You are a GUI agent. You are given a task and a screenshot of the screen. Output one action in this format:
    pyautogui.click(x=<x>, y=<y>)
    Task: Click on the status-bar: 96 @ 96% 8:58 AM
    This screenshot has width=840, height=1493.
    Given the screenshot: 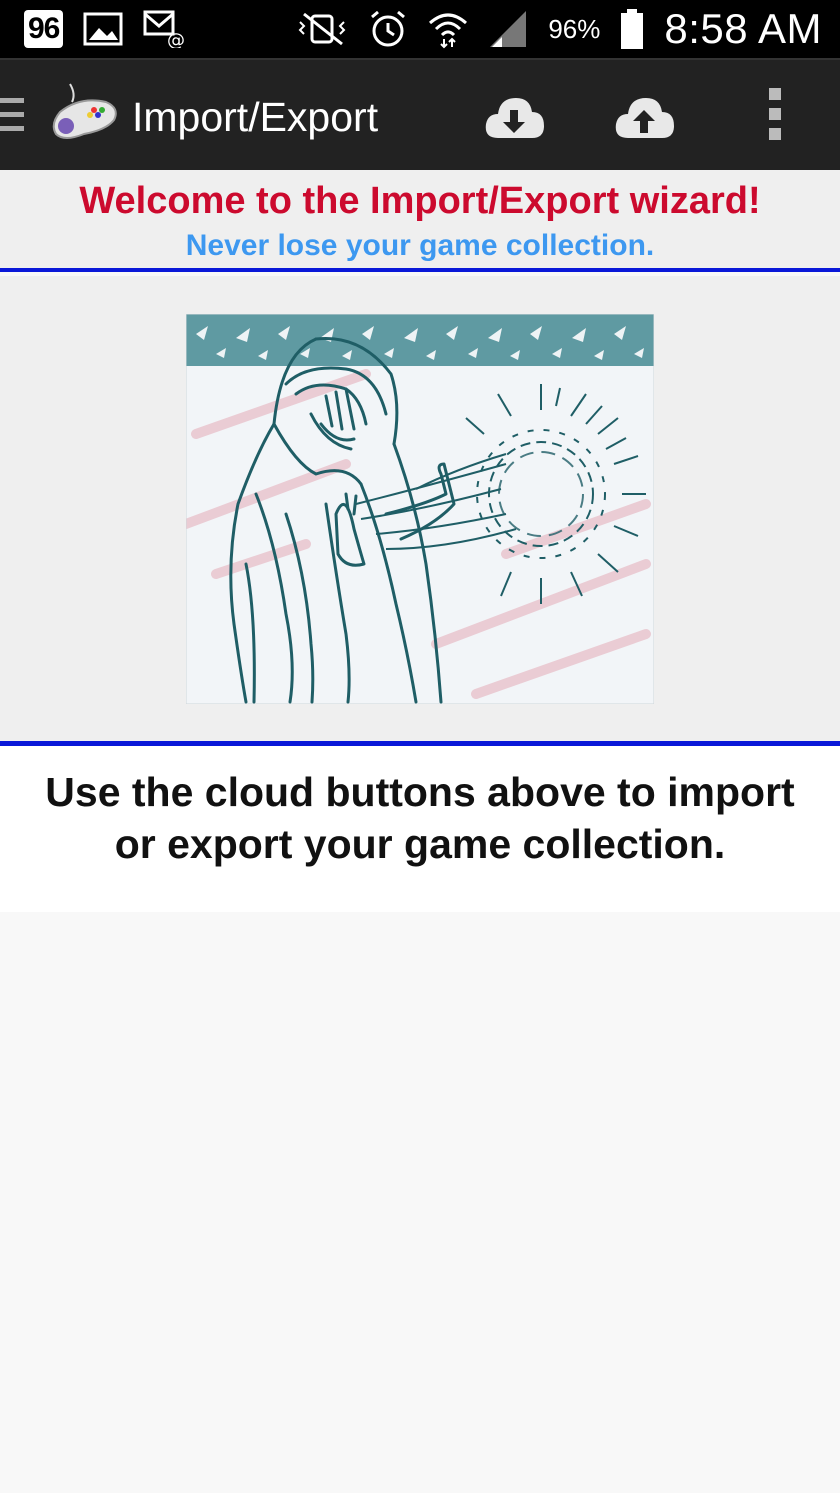 What is the action you would take?
    pyautogui.click(x=420, y=29)
    